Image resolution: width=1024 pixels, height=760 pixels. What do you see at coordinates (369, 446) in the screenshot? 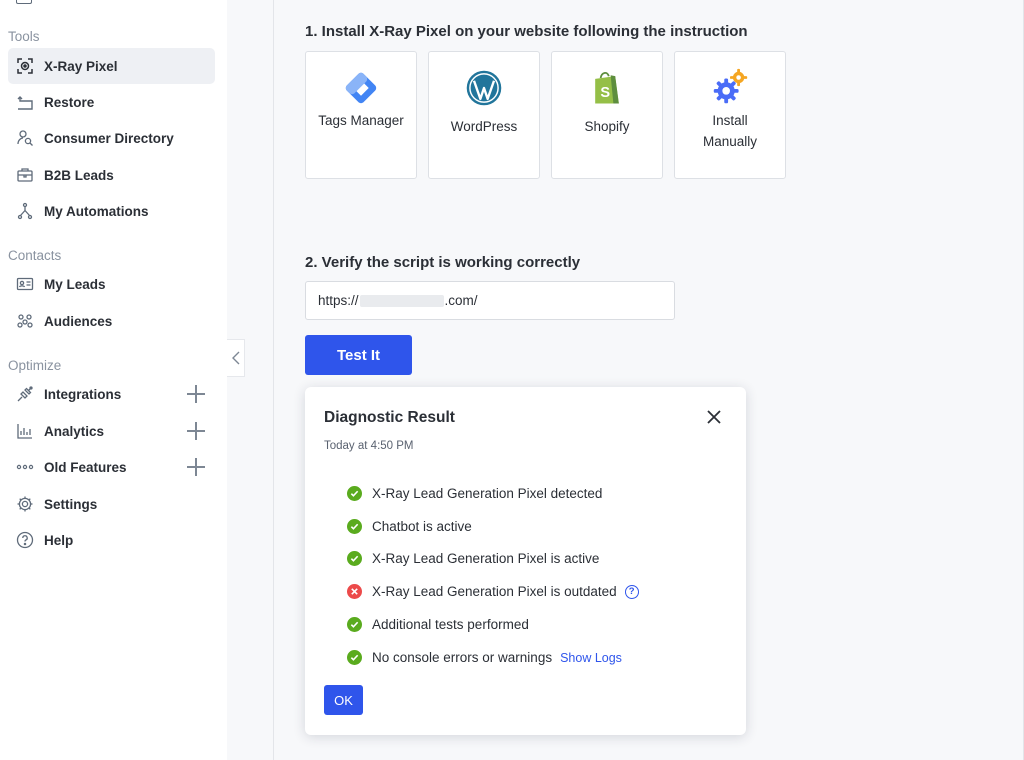
I see `dialog-timestamp: Today at 4:50 PM` at bounding box center [369, 446].